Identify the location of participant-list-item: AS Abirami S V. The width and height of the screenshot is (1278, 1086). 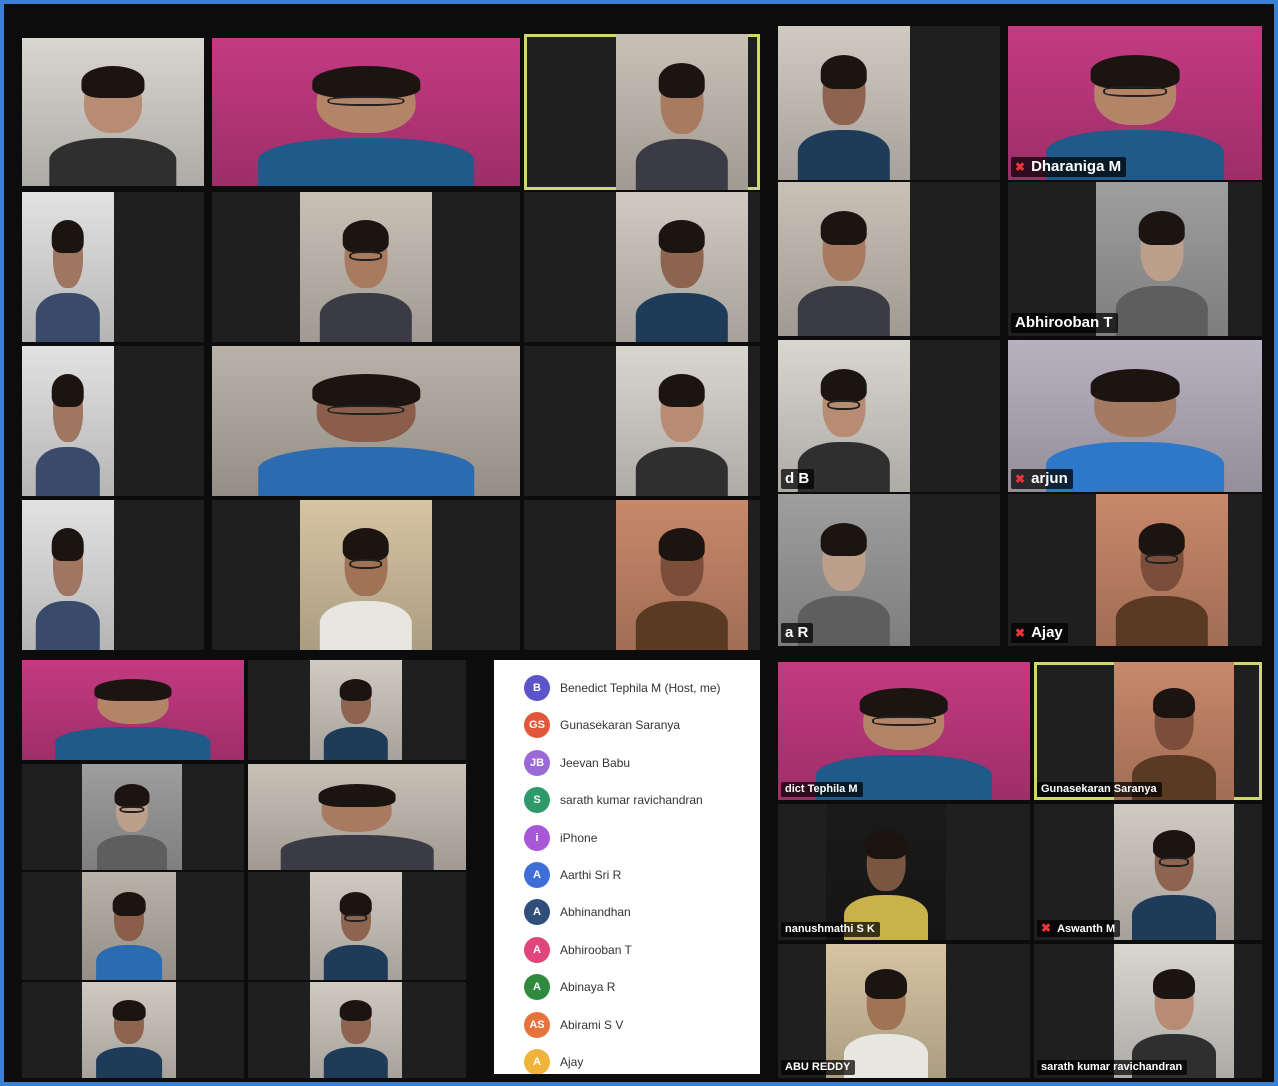
(573, 1024).